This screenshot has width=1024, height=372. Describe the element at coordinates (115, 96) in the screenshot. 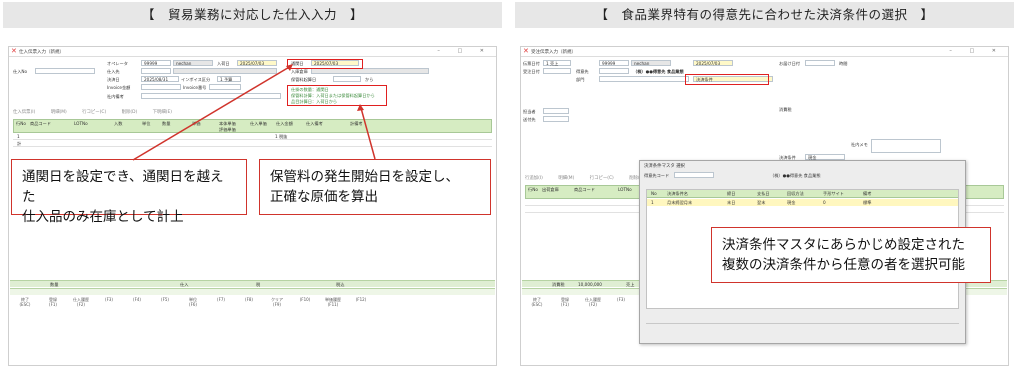

I see `remarks-label: 社内備考` at that location.